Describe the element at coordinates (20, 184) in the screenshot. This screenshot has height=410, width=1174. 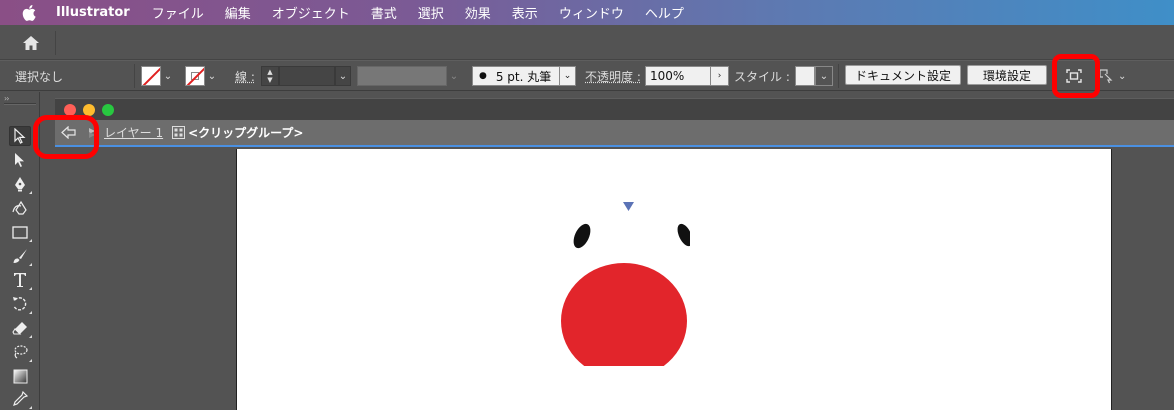
I see `pen-tool-icon` at that location.